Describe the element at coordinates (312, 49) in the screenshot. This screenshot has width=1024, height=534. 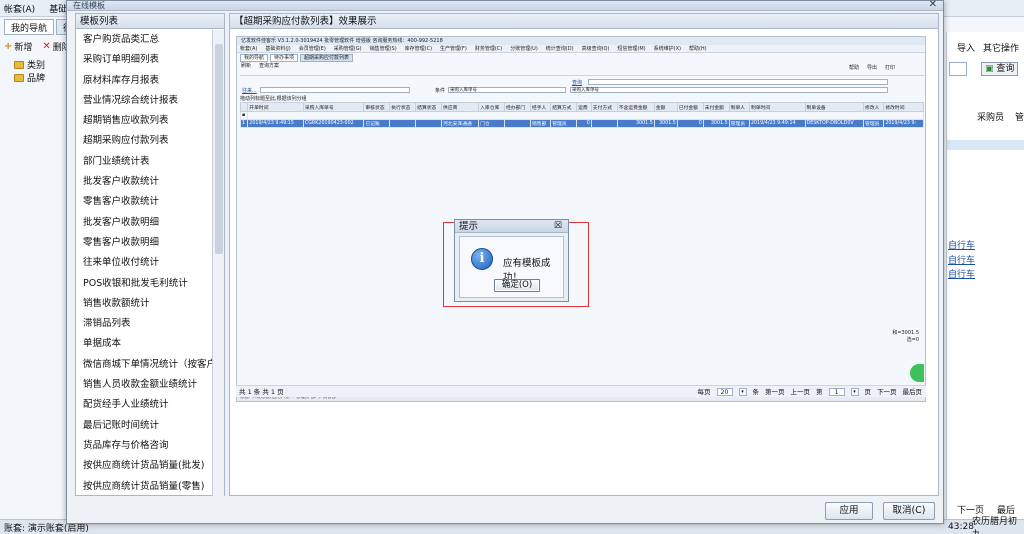
I see `preview-menu-item: 会员管理(E)` at that location.